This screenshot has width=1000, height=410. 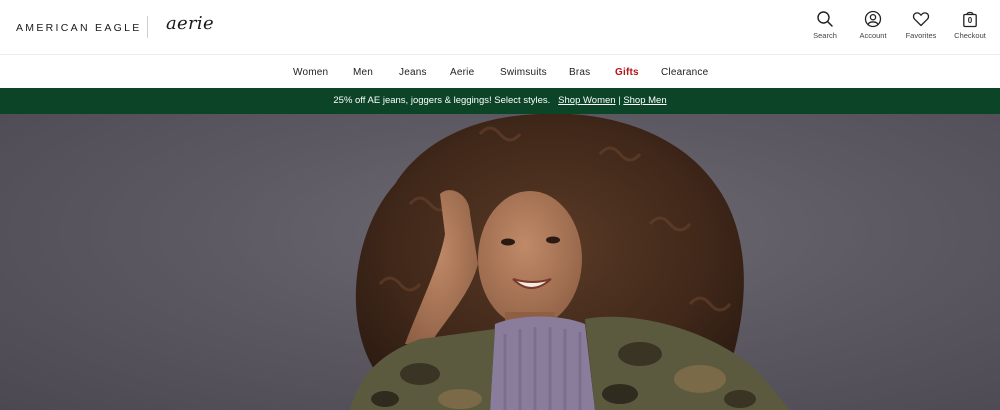 I want to click on account-button: Account, so click(x=873, y=25).